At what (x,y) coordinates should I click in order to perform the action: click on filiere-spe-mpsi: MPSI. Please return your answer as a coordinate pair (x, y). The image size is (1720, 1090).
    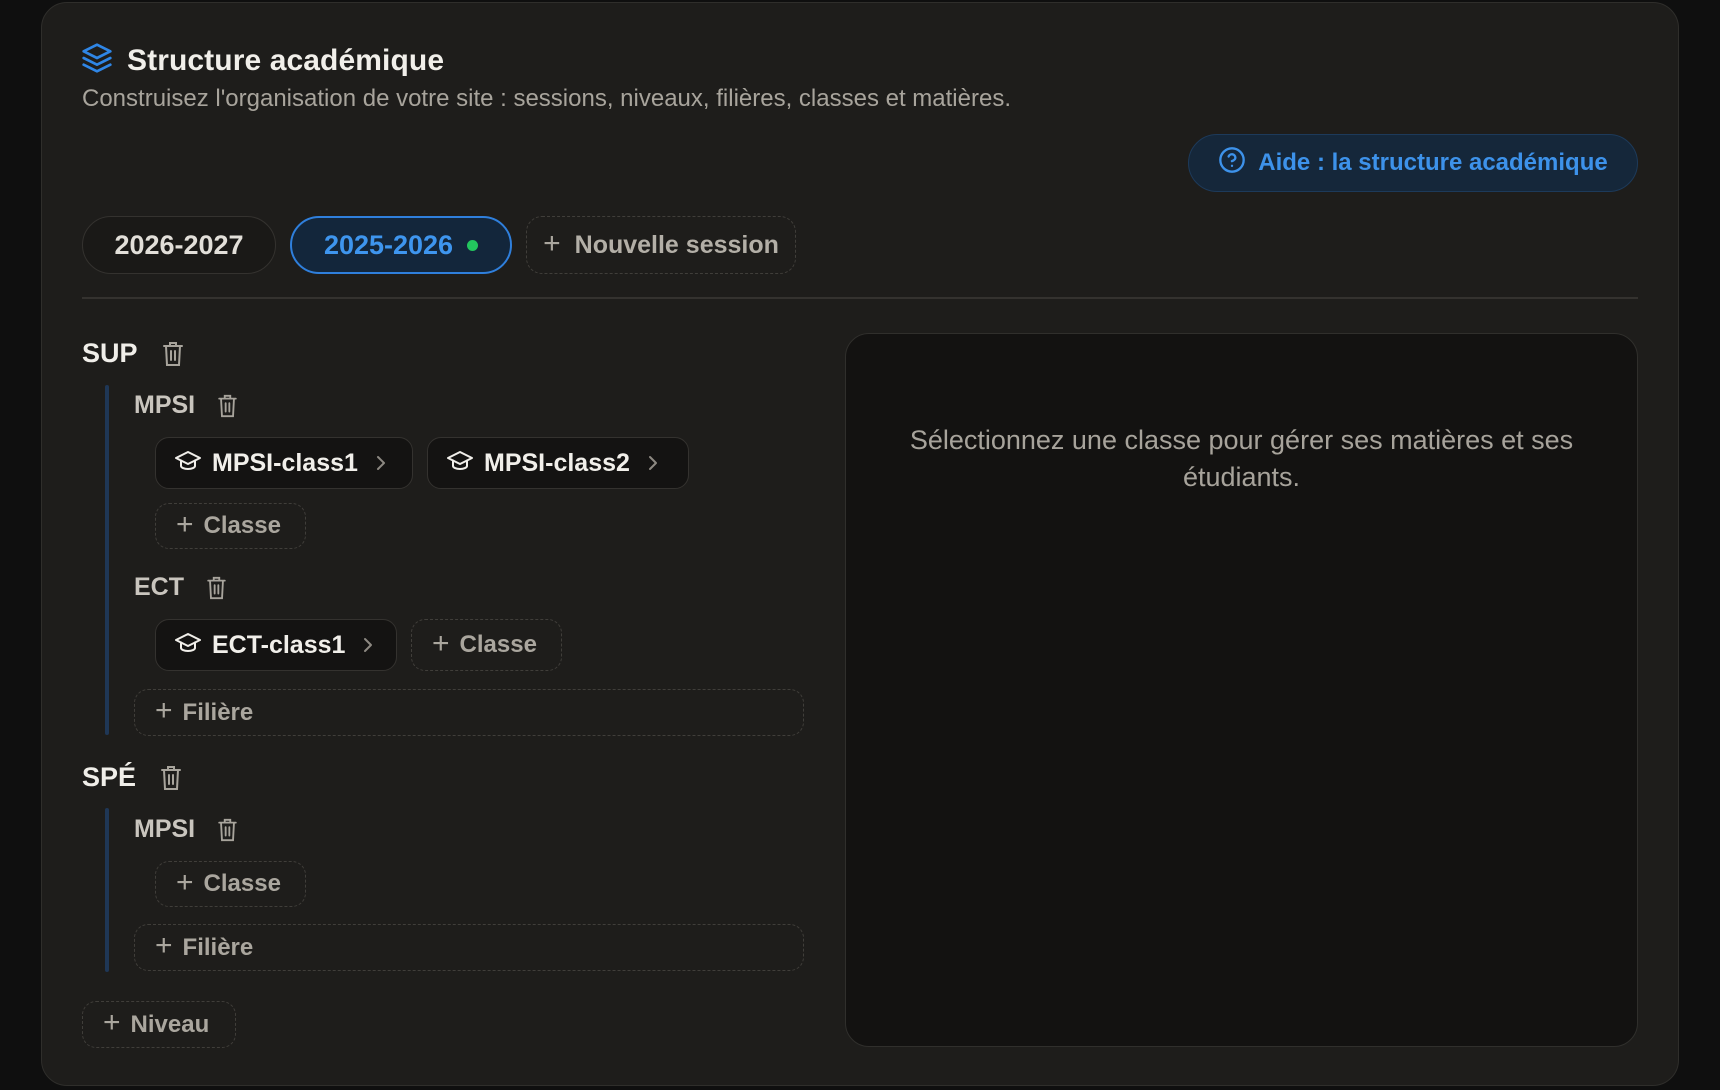
    Looking at the image, I should click on (186, 829).